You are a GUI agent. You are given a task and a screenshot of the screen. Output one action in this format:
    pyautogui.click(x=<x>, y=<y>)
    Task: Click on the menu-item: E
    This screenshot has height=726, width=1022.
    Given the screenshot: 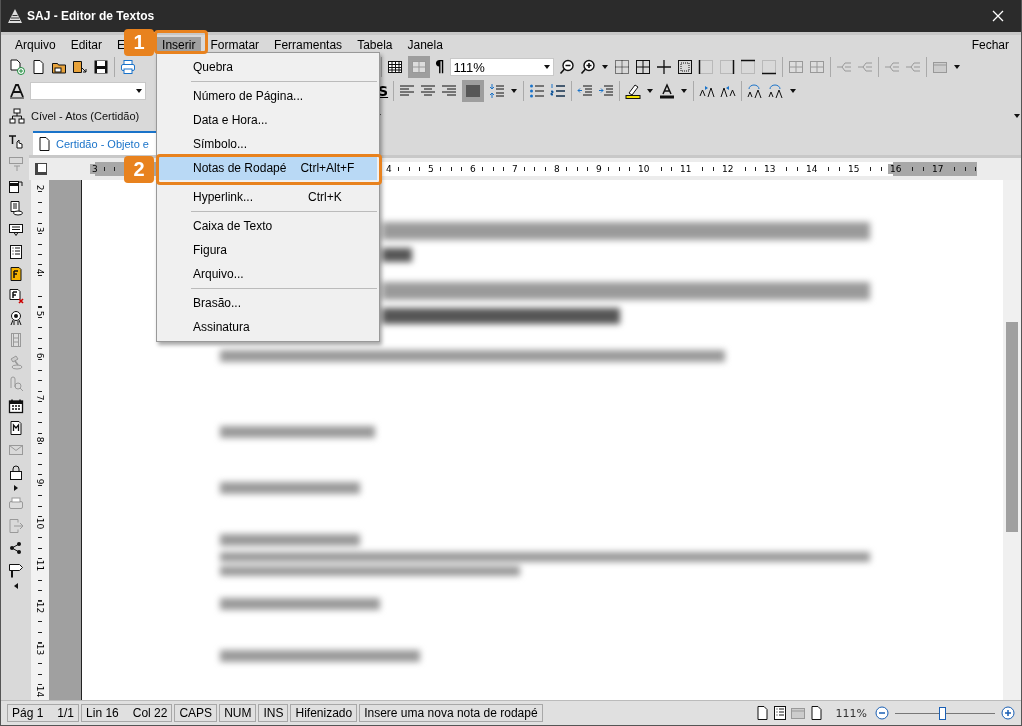 What is the action you would take?
    pyautogui.click(x=121, y=45)
    